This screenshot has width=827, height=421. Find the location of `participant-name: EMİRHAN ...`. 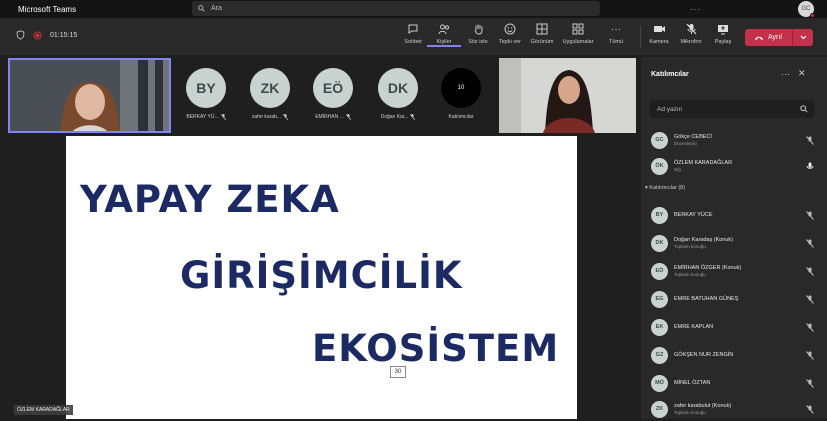

participant-name: EMİRHAN ... is located at coordinates (329, 117).